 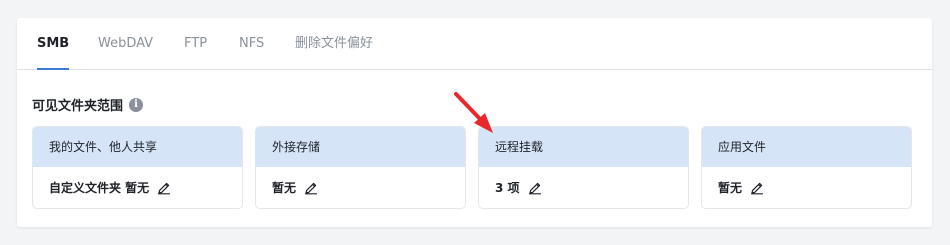 What do you see at coordinates (806, 147) in the screenshot?
I see `card-title: 应用文件` at bounding box center [806, 147].